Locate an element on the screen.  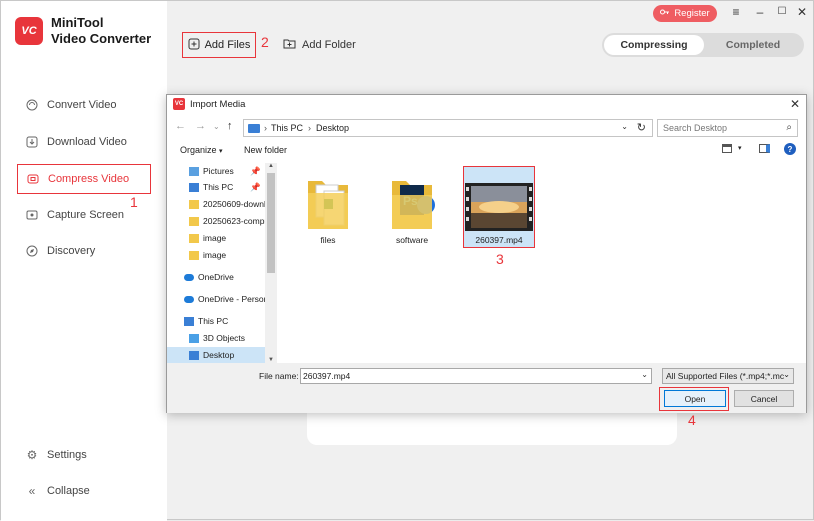
sidebar-item-convert-video: Convert Video is located at coordinates (84, 105).